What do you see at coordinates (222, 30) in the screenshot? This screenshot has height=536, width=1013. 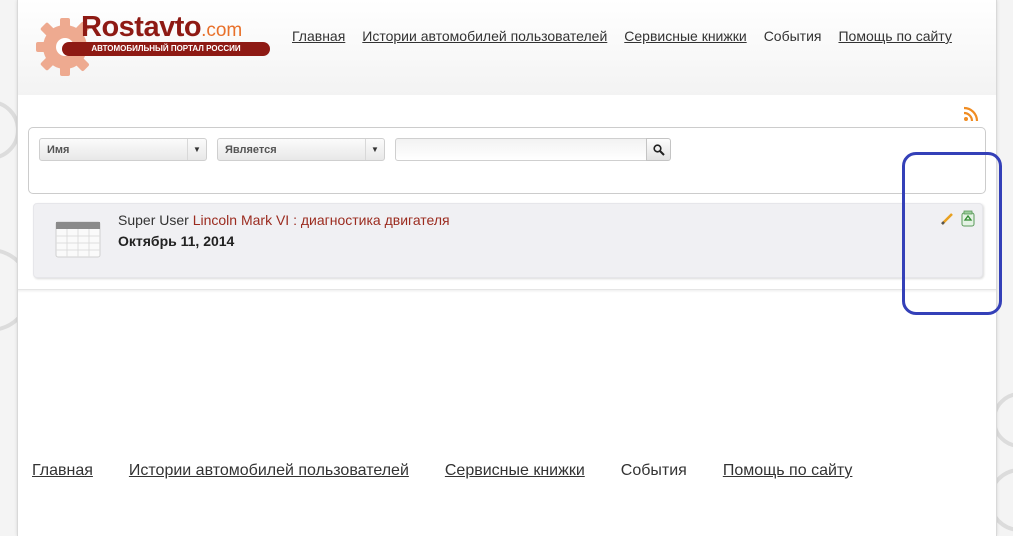 I see `brand-domain: .com` at bounding box center [222, 30].